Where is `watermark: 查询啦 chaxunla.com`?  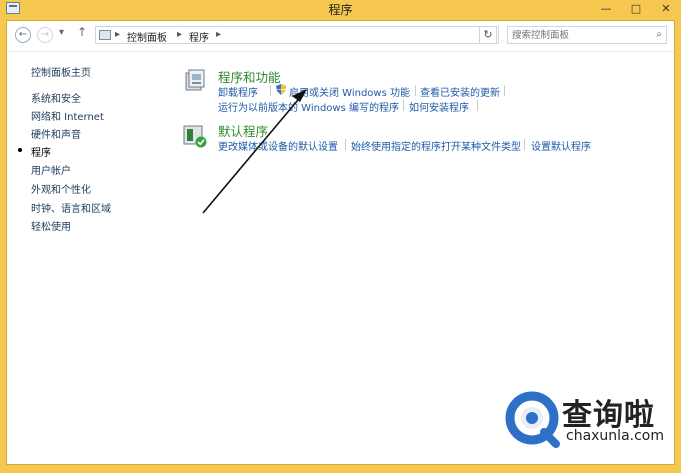
watermark: 查询啦 chaxunla.com is located at coordinates (589, 423).